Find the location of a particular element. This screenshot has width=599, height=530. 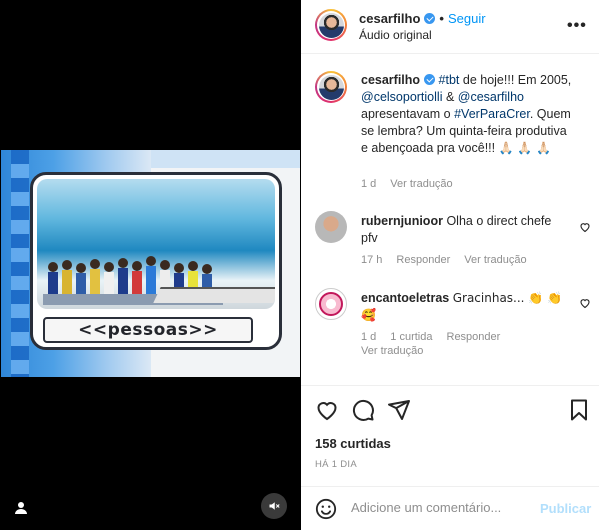

speaker-muted-icon is located at coordinates (274, 506).